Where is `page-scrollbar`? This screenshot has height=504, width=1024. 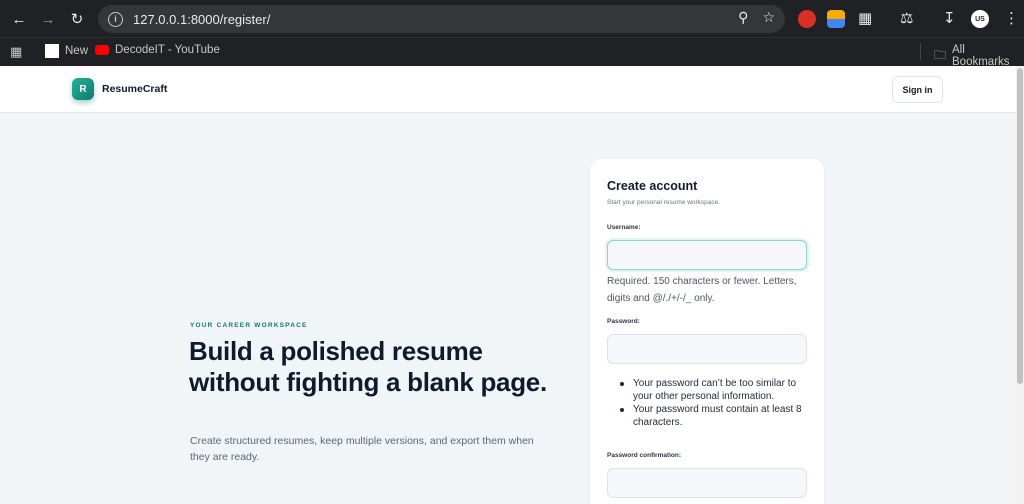 page-scrollbar is located at coordinates (1020, 285).